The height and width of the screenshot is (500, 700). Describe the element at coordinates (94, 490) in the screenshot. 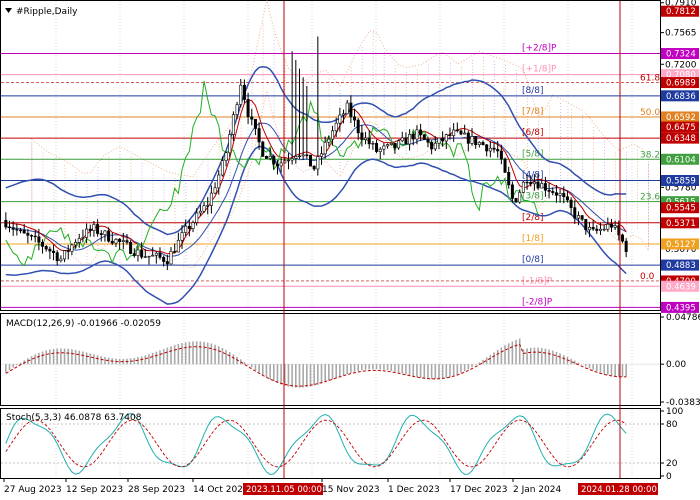

I see `time-label-1: 12 Sep 2023` at that location.